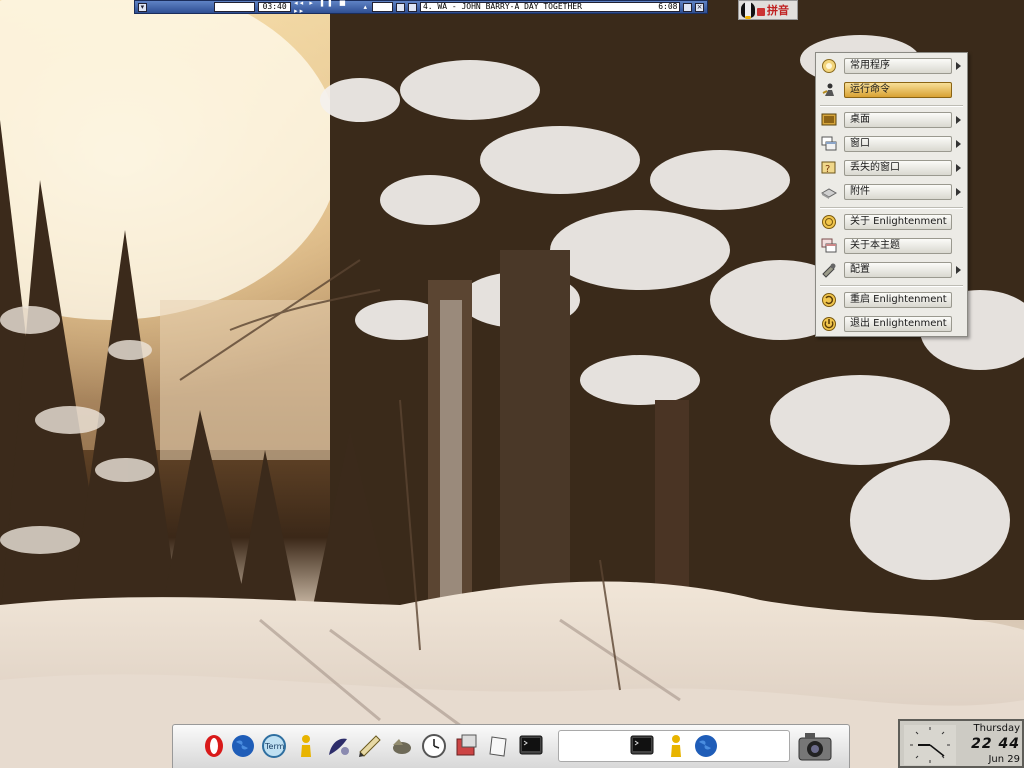  Describe the element at coordinates (401, 7) in the screenshot. I see `shuffle-icon` at that location.